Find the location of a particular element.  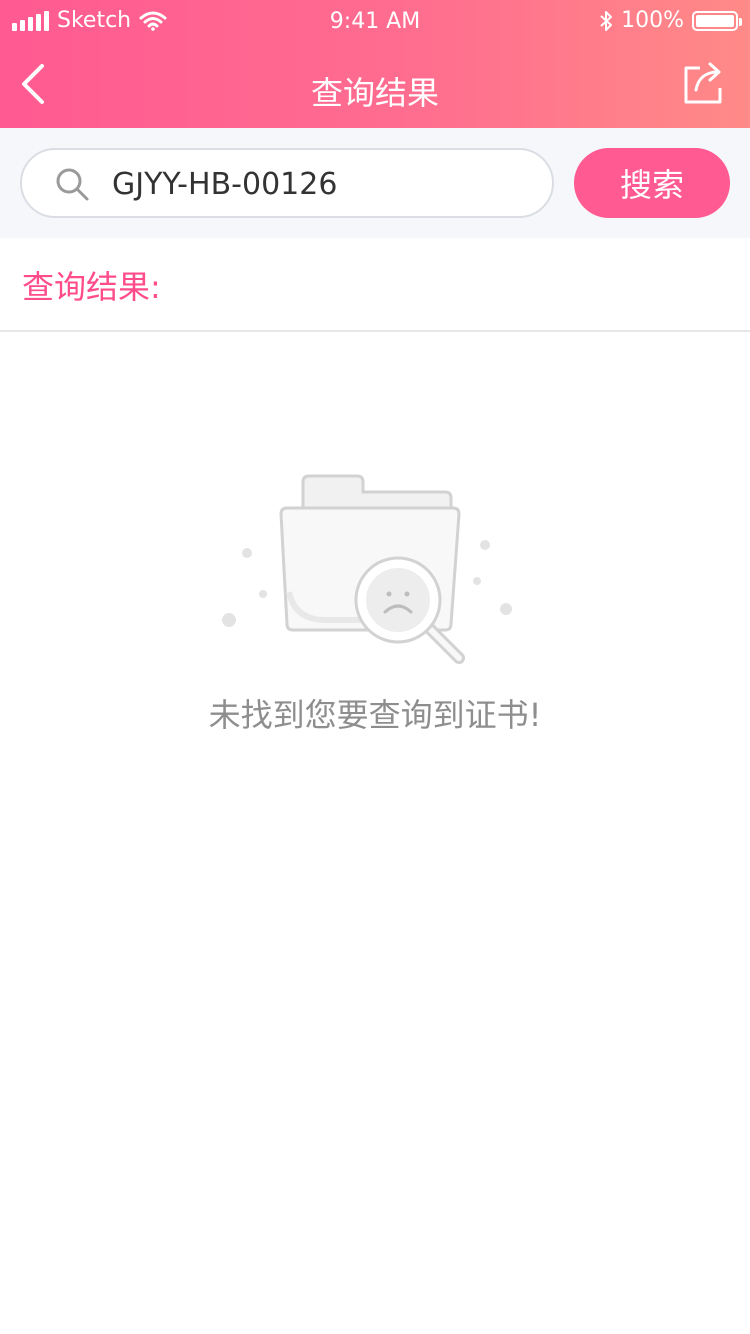

search-box is located at coordinates (287, 183).